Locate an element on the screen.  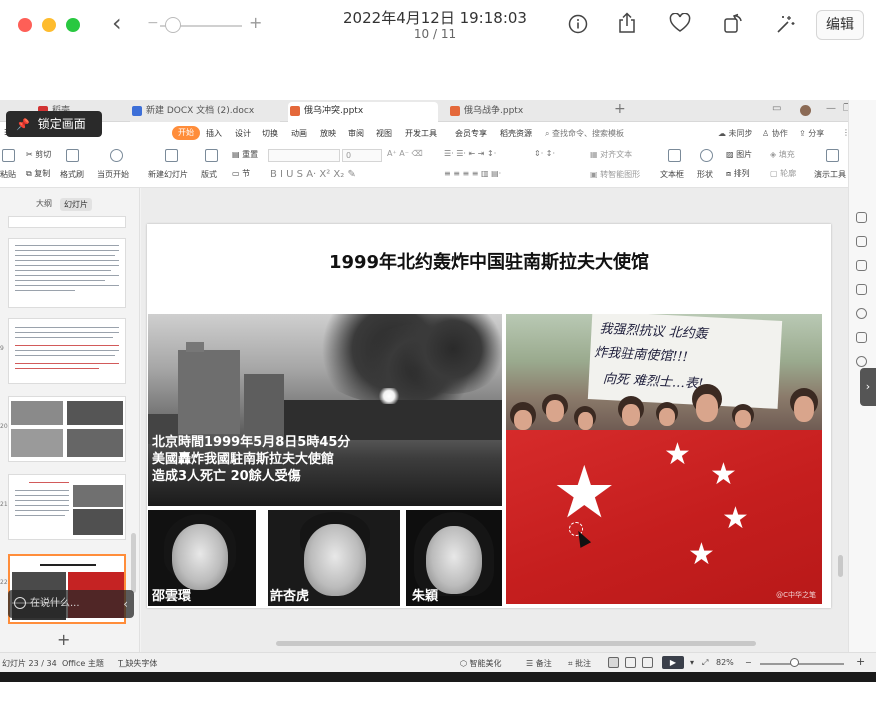
play-from-current-icon is located at coordinates (116, 155).